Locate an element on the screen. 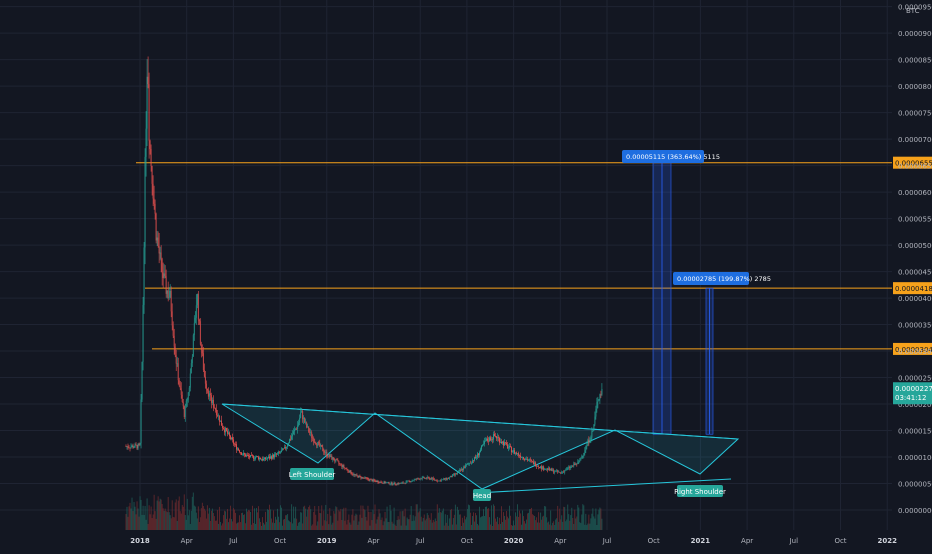 Image resolution: width=932 pixels, height=554 pixels. x-tick-label: Apr is located at coordinates (373, 541).